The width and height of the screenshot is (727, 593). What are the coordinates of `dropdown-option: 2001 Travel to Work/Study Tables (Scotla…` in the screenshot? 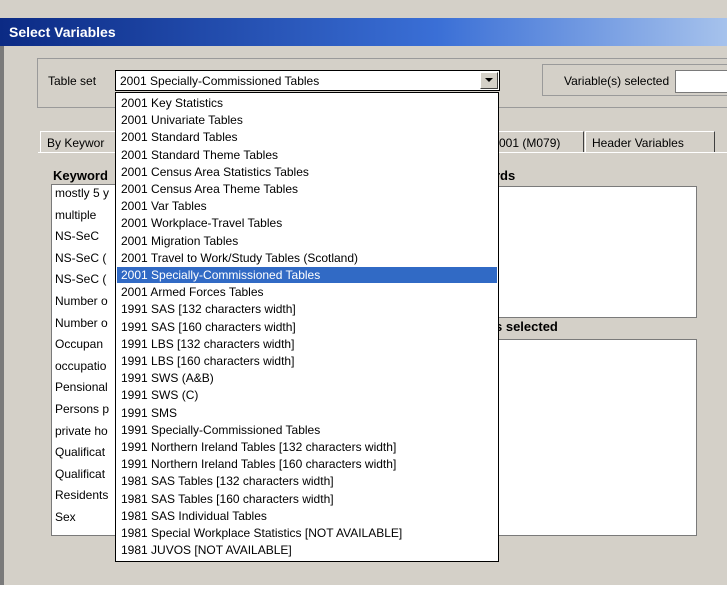 It's located at (307, 258).